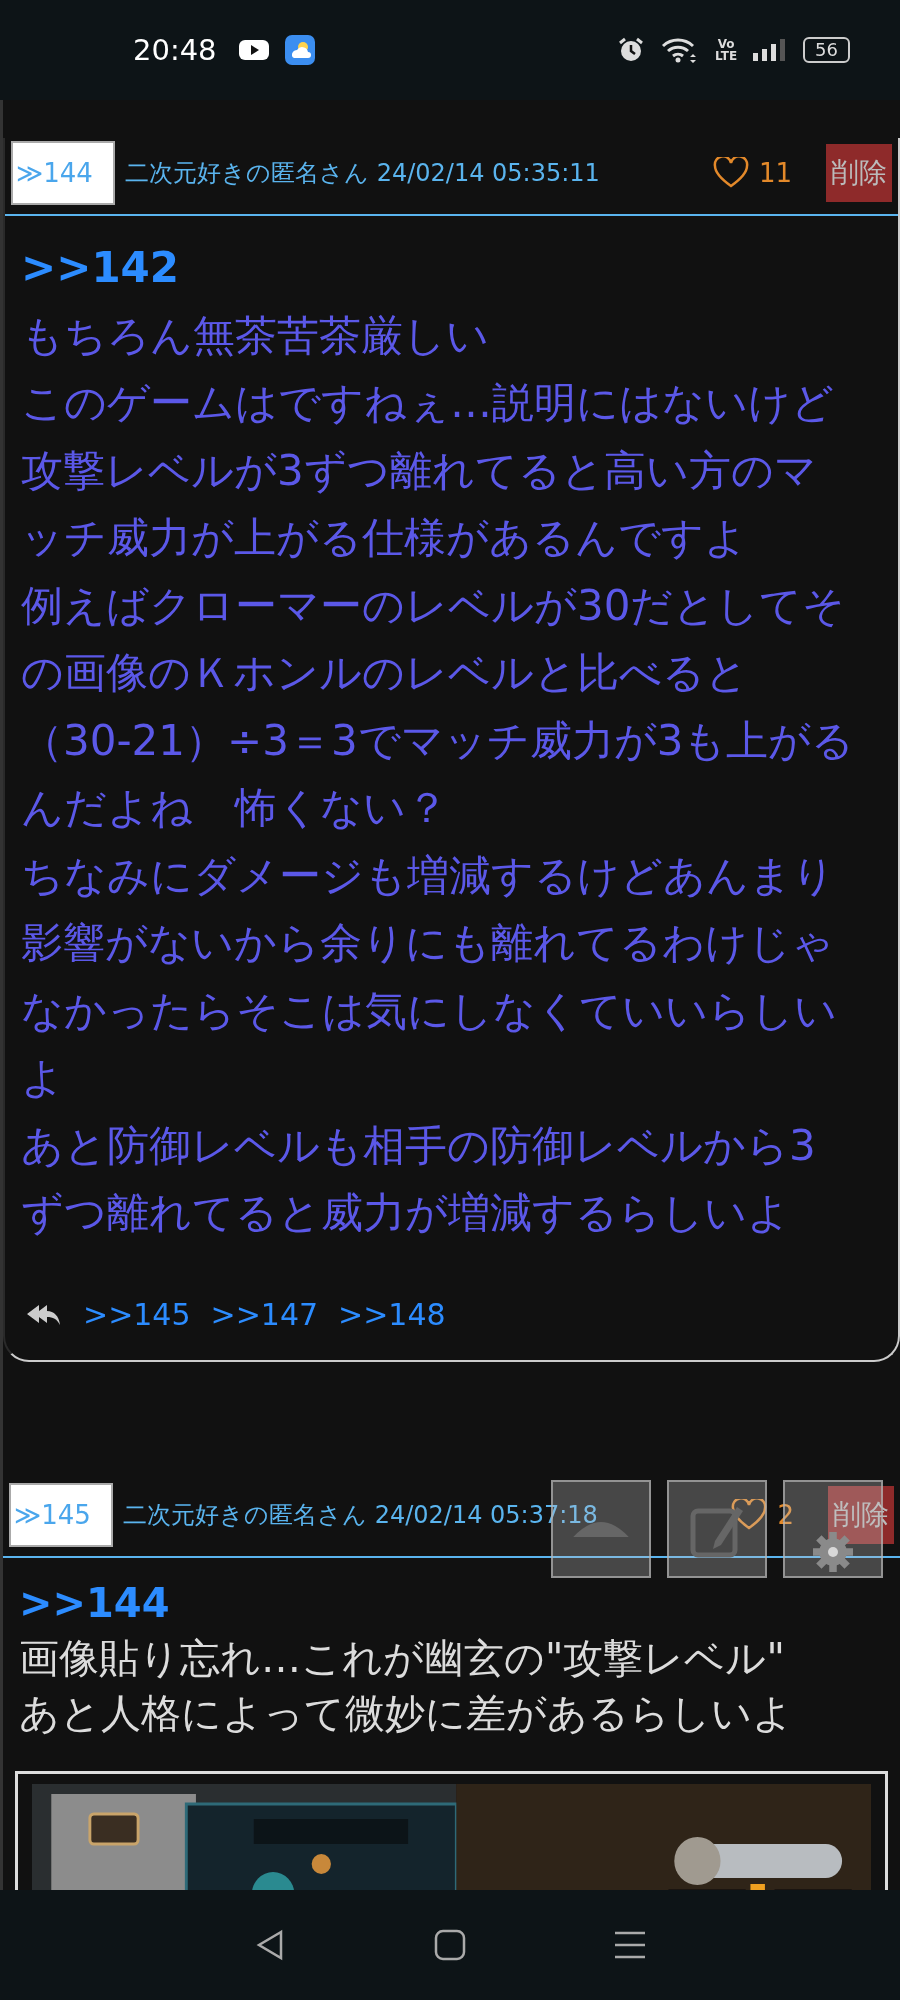 The height and width of the screenshot is (2000, 900). I want to click on reply-link: >>148, so click(392, 1314).